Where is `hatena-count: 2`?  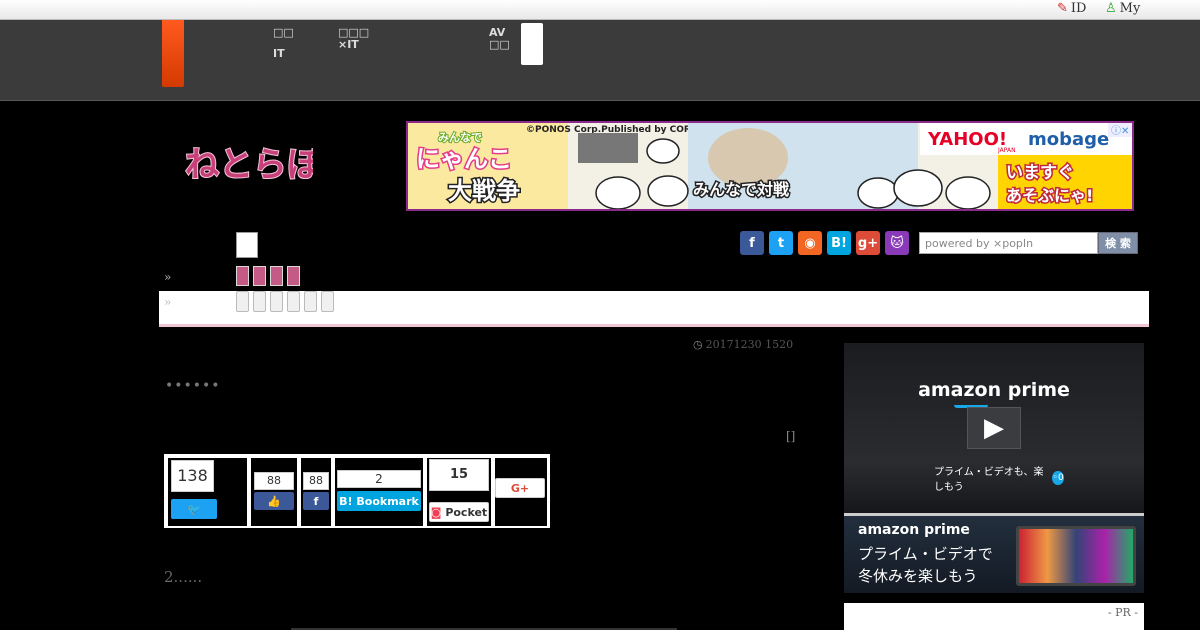 hatena-count: 2 is located at coordinates (379, 479).